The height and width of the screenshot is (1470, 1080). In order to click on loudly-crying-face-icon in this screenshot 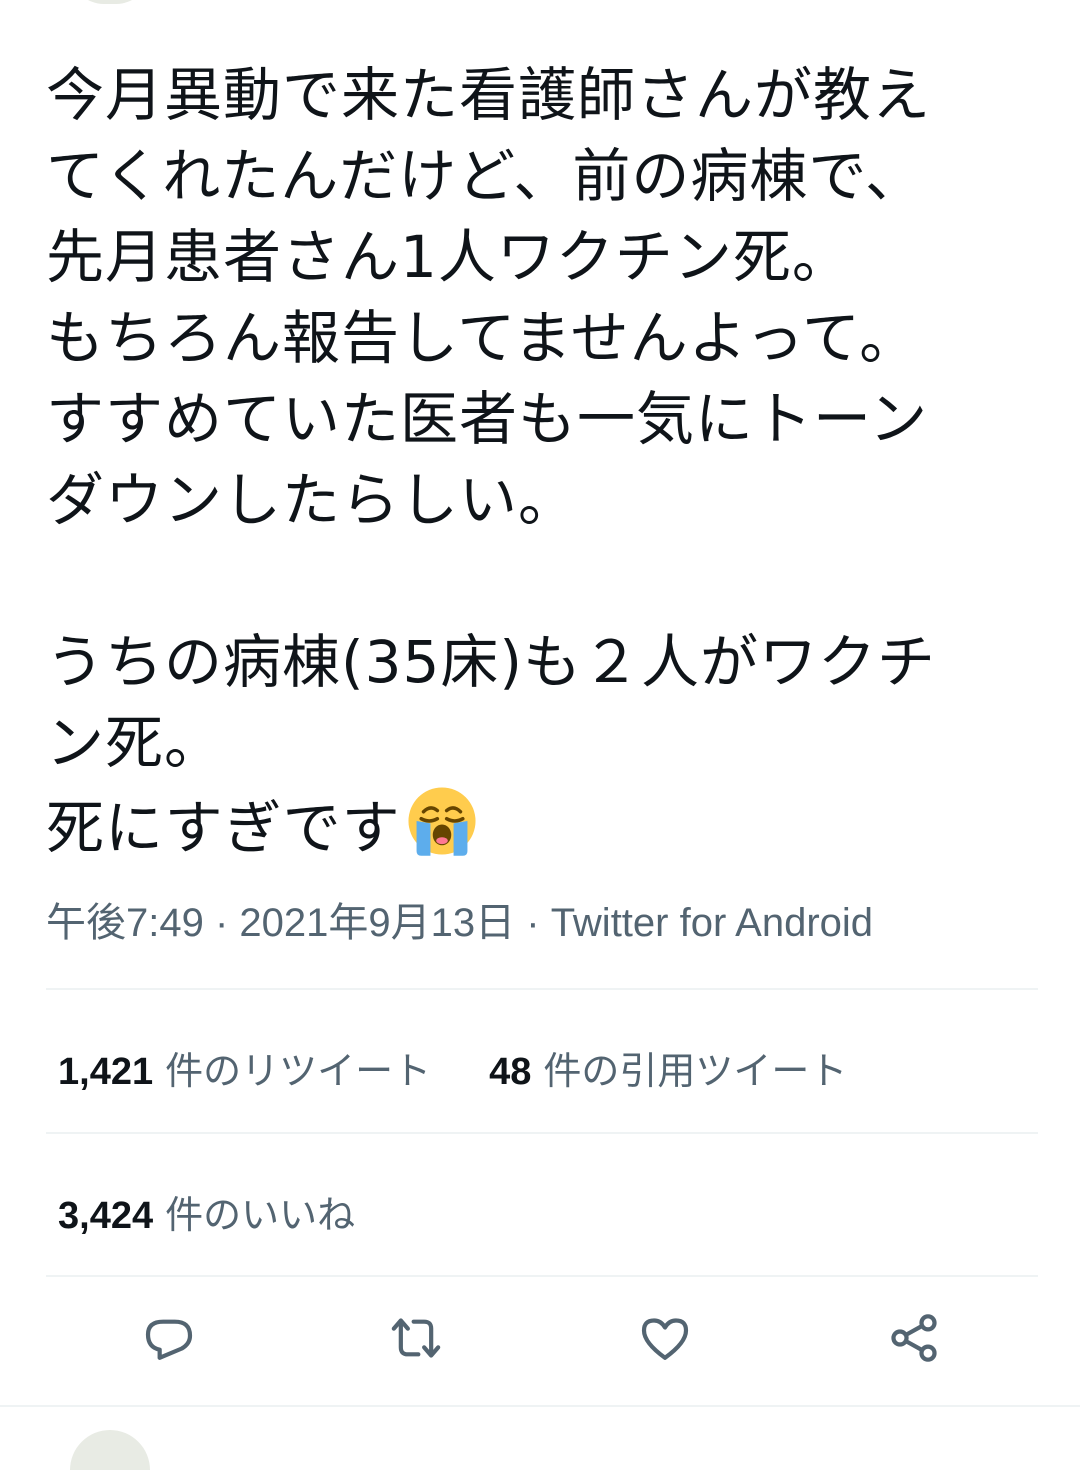, I will do `click(442, 821)`.